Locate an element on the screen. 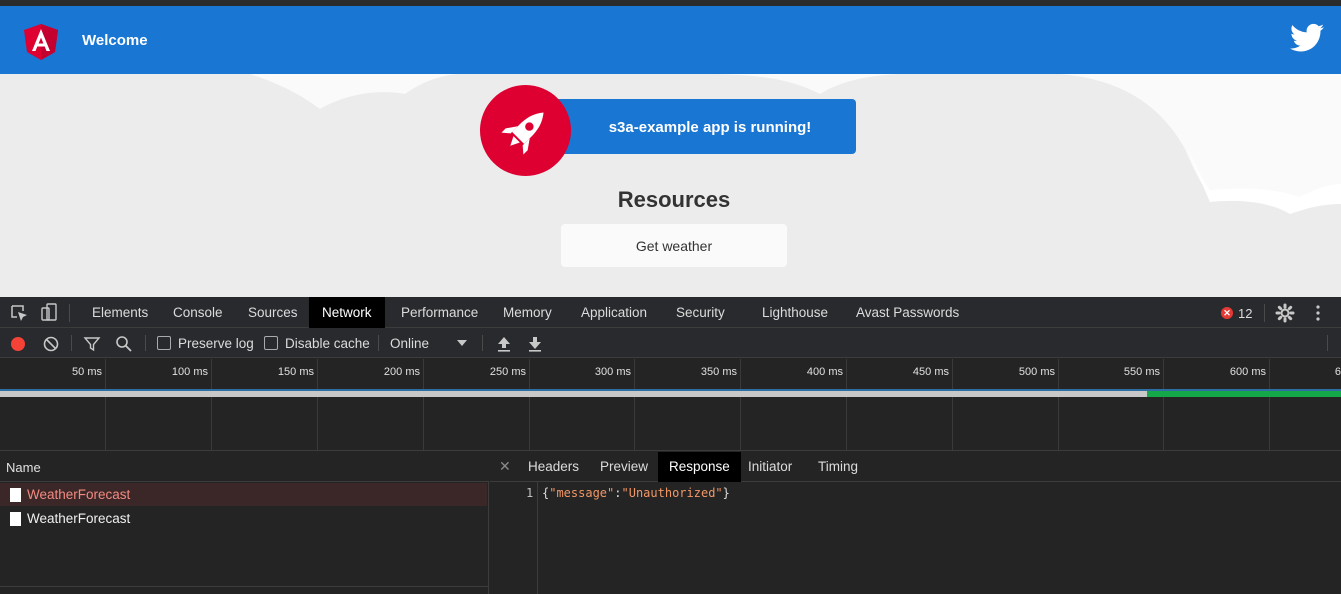 This screenshot has height=594, width=1341. timeline-tick-label: 200 ms is located at coordinates (401, 372).